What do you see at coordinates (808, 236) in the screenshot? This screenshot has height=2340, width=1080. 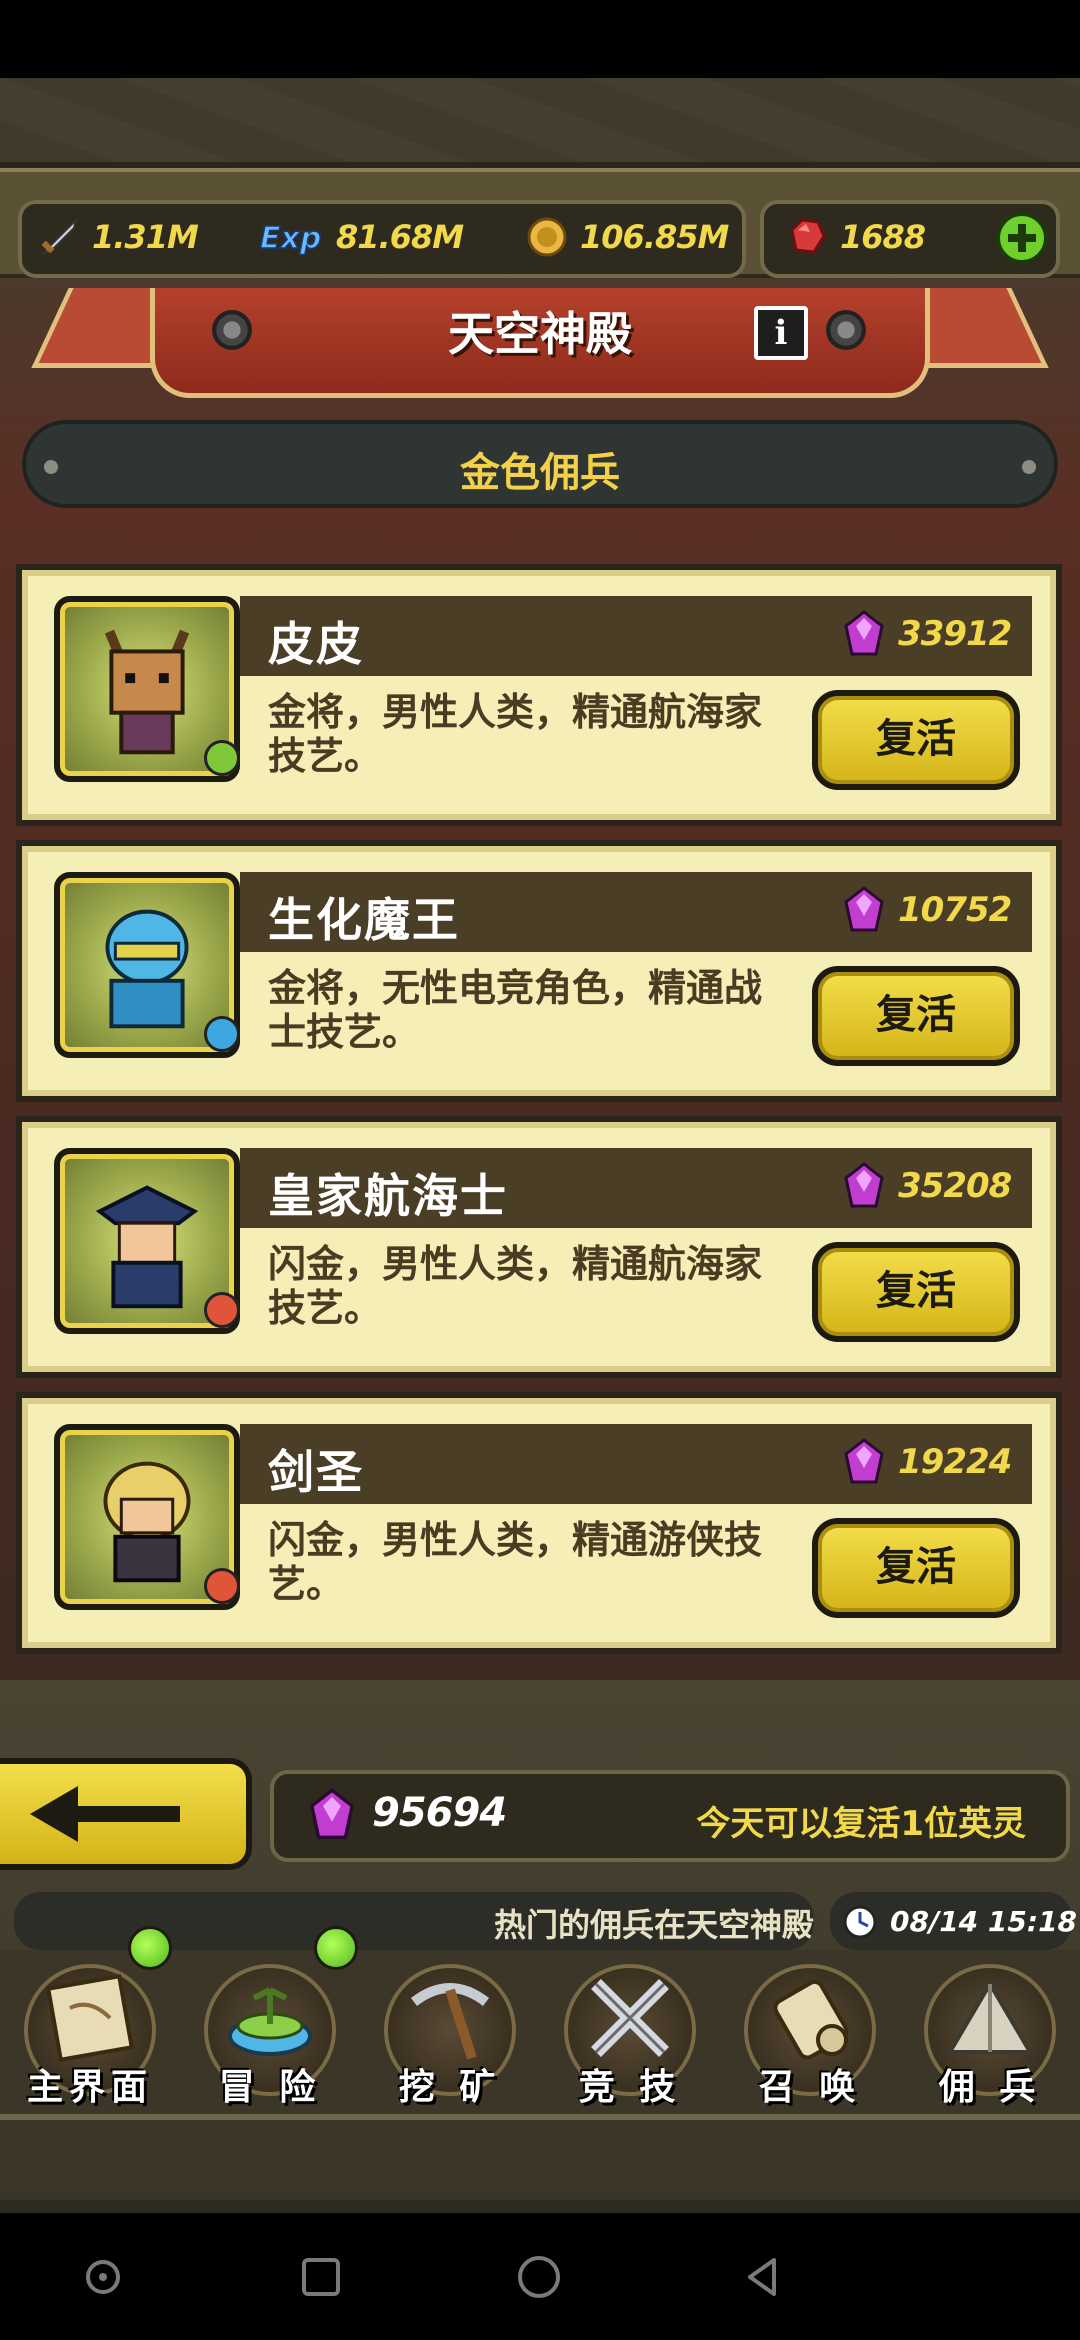 I see `ruby-icon` at bounding box center [808, 236].